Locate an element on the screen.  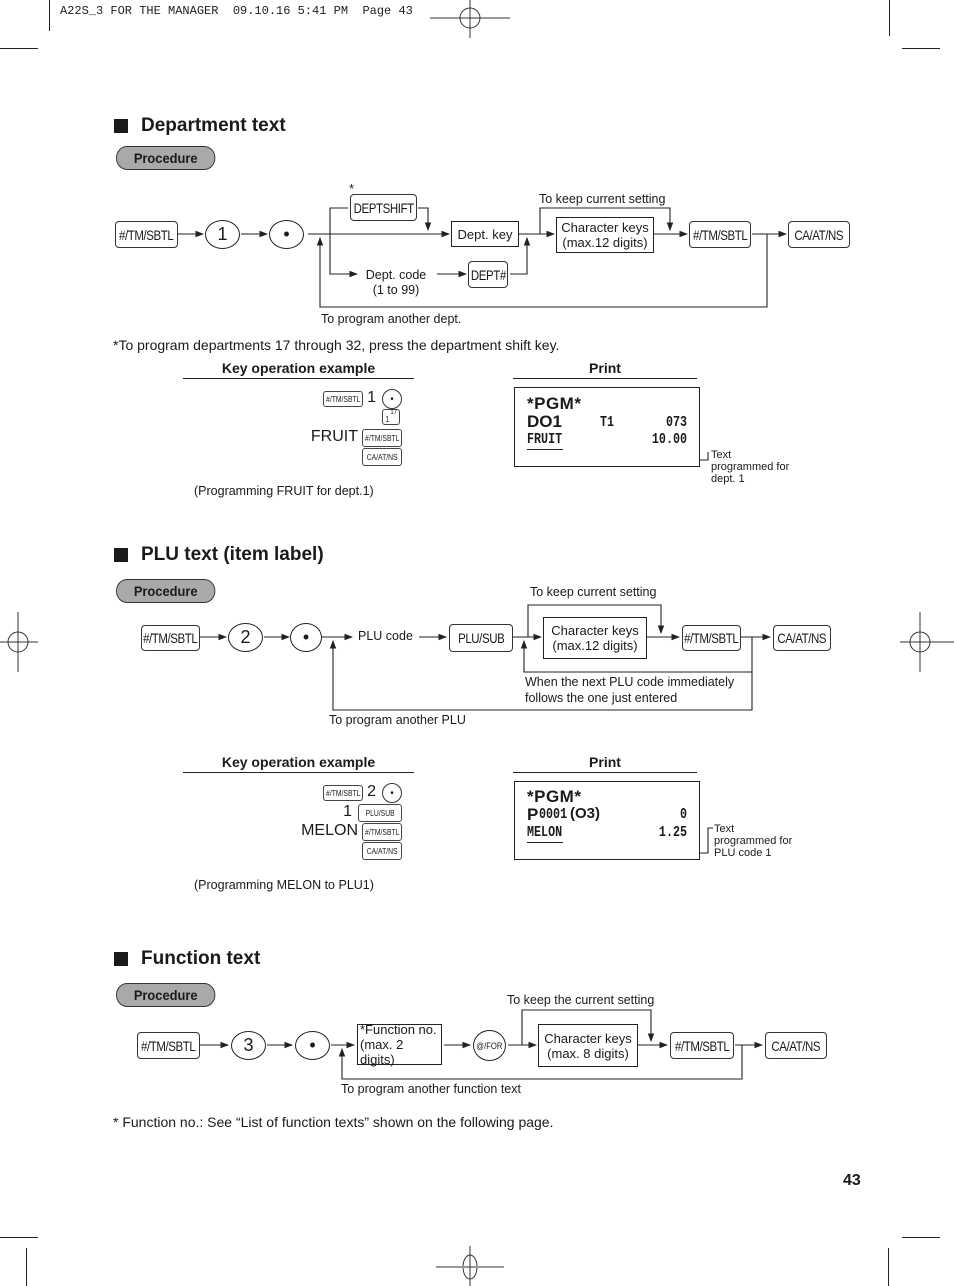
receipt-id: 073 is located at coordinates (676, 422).